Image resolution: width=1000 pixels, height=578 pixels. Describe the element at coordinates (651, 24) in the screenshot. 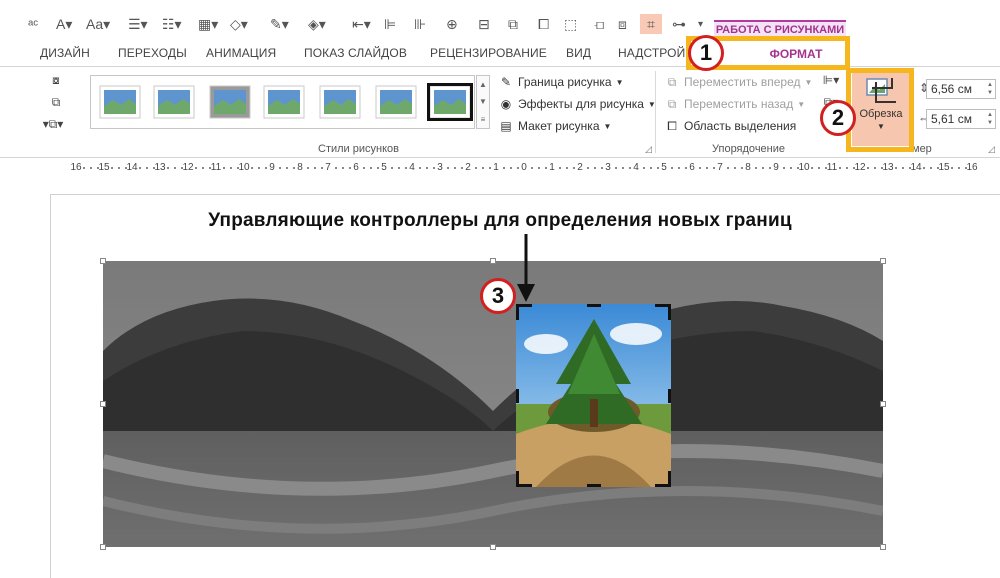

I see `crop-qat-icon: ⌗` at that location.